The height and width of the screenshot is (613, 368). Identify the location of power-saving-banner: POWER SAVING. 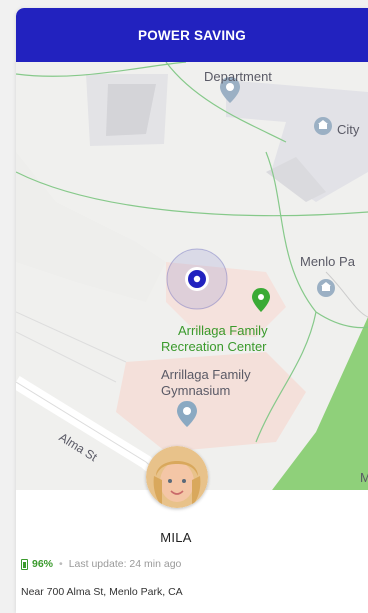
(192, 35).